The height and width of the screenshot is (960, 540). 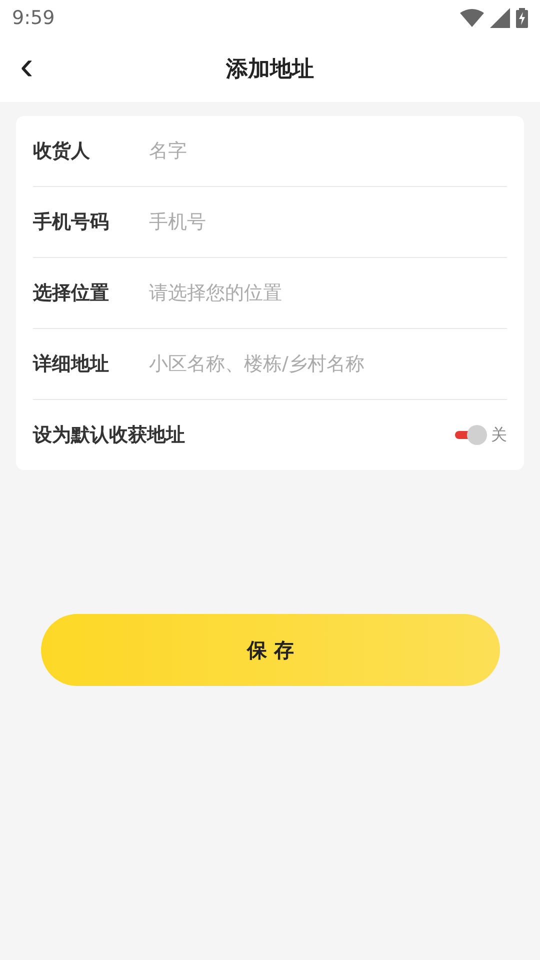 What do you see at coordinates (270, 650) in the screenshot?
I see `save-button: 保 存` at bounding box center [270, 650].